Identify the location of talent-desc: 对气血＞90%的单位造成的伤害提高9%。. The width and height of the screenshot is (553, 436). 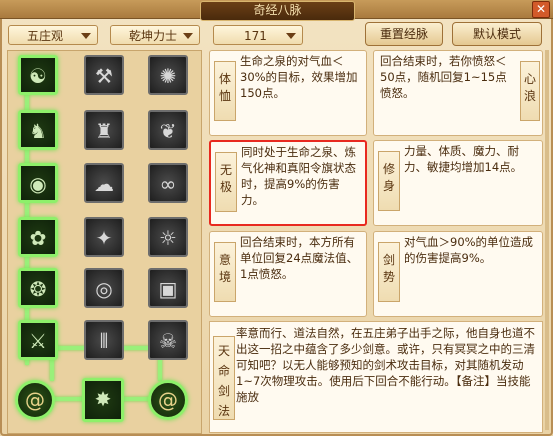
(469, 250).